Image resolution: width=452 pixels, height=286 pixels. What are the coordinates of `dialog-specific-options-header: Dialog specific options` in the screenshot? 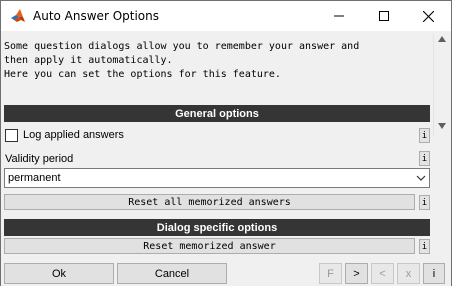 It's located at (217, 227).